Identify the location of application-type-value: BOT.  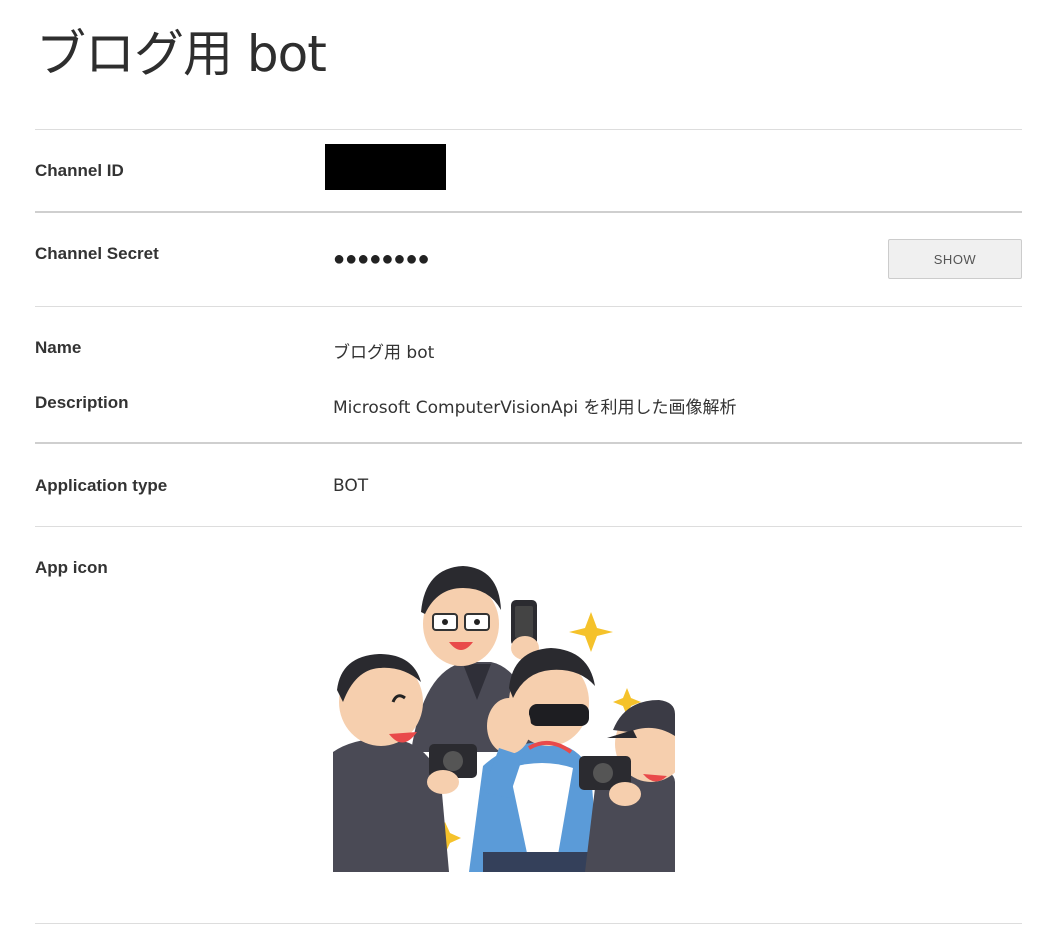
(351, 486).